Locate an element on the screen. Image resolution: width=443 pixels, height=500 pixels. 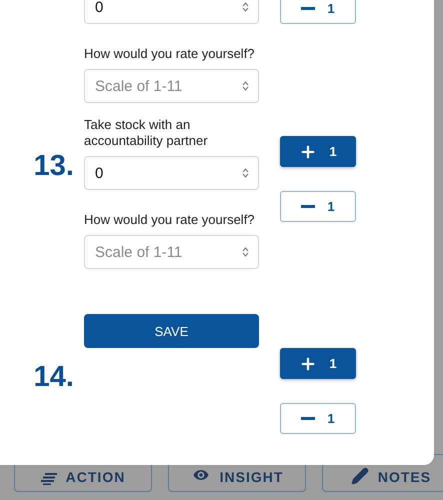
step-number: 14. is located at coordinates (54, 377).